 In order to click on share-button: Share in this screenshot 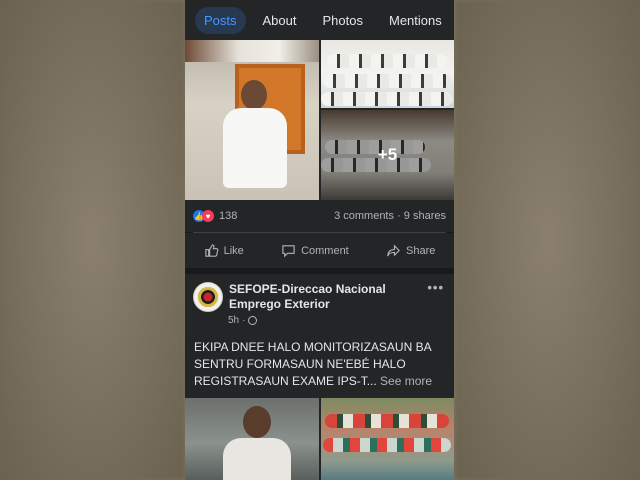, I will do `click(410, 250)`.